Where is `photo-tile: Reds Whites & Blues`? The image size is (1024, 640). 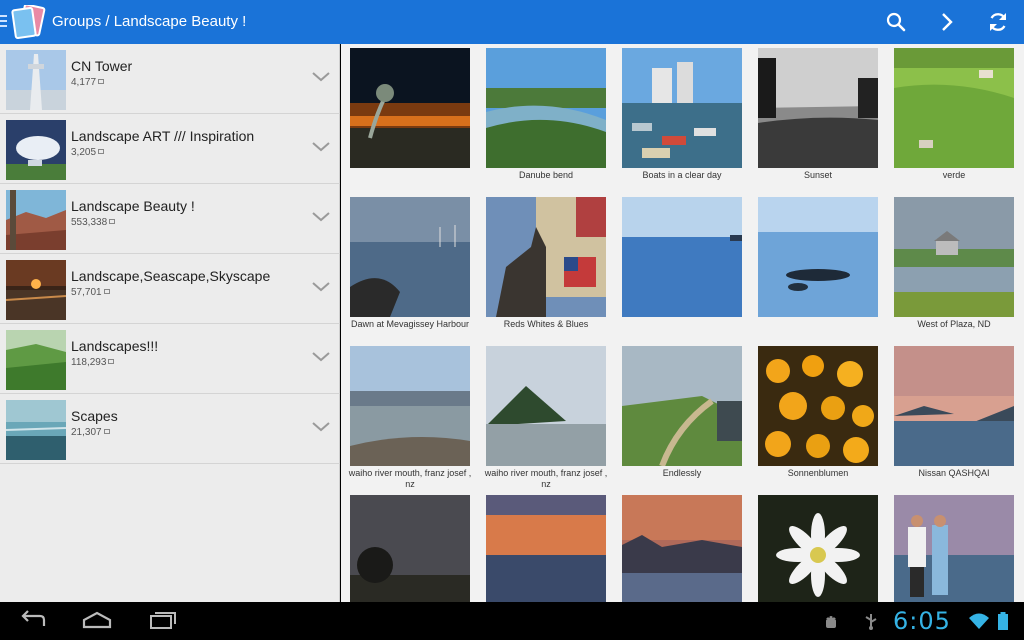 photo-tile: Reds Whites & Blues is located at coordinates (546, 267).